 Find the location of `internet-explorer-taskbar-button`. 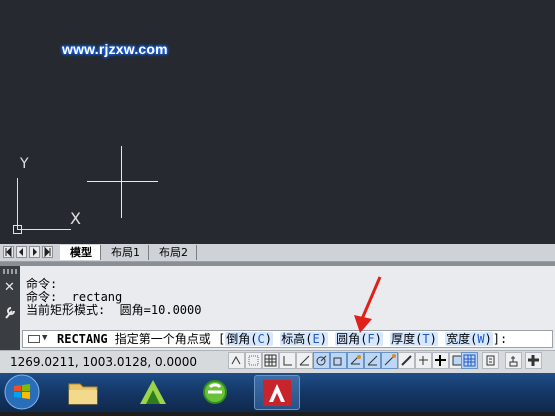

internet-explorer-taskbar-button is located at coordinates (215, 392).